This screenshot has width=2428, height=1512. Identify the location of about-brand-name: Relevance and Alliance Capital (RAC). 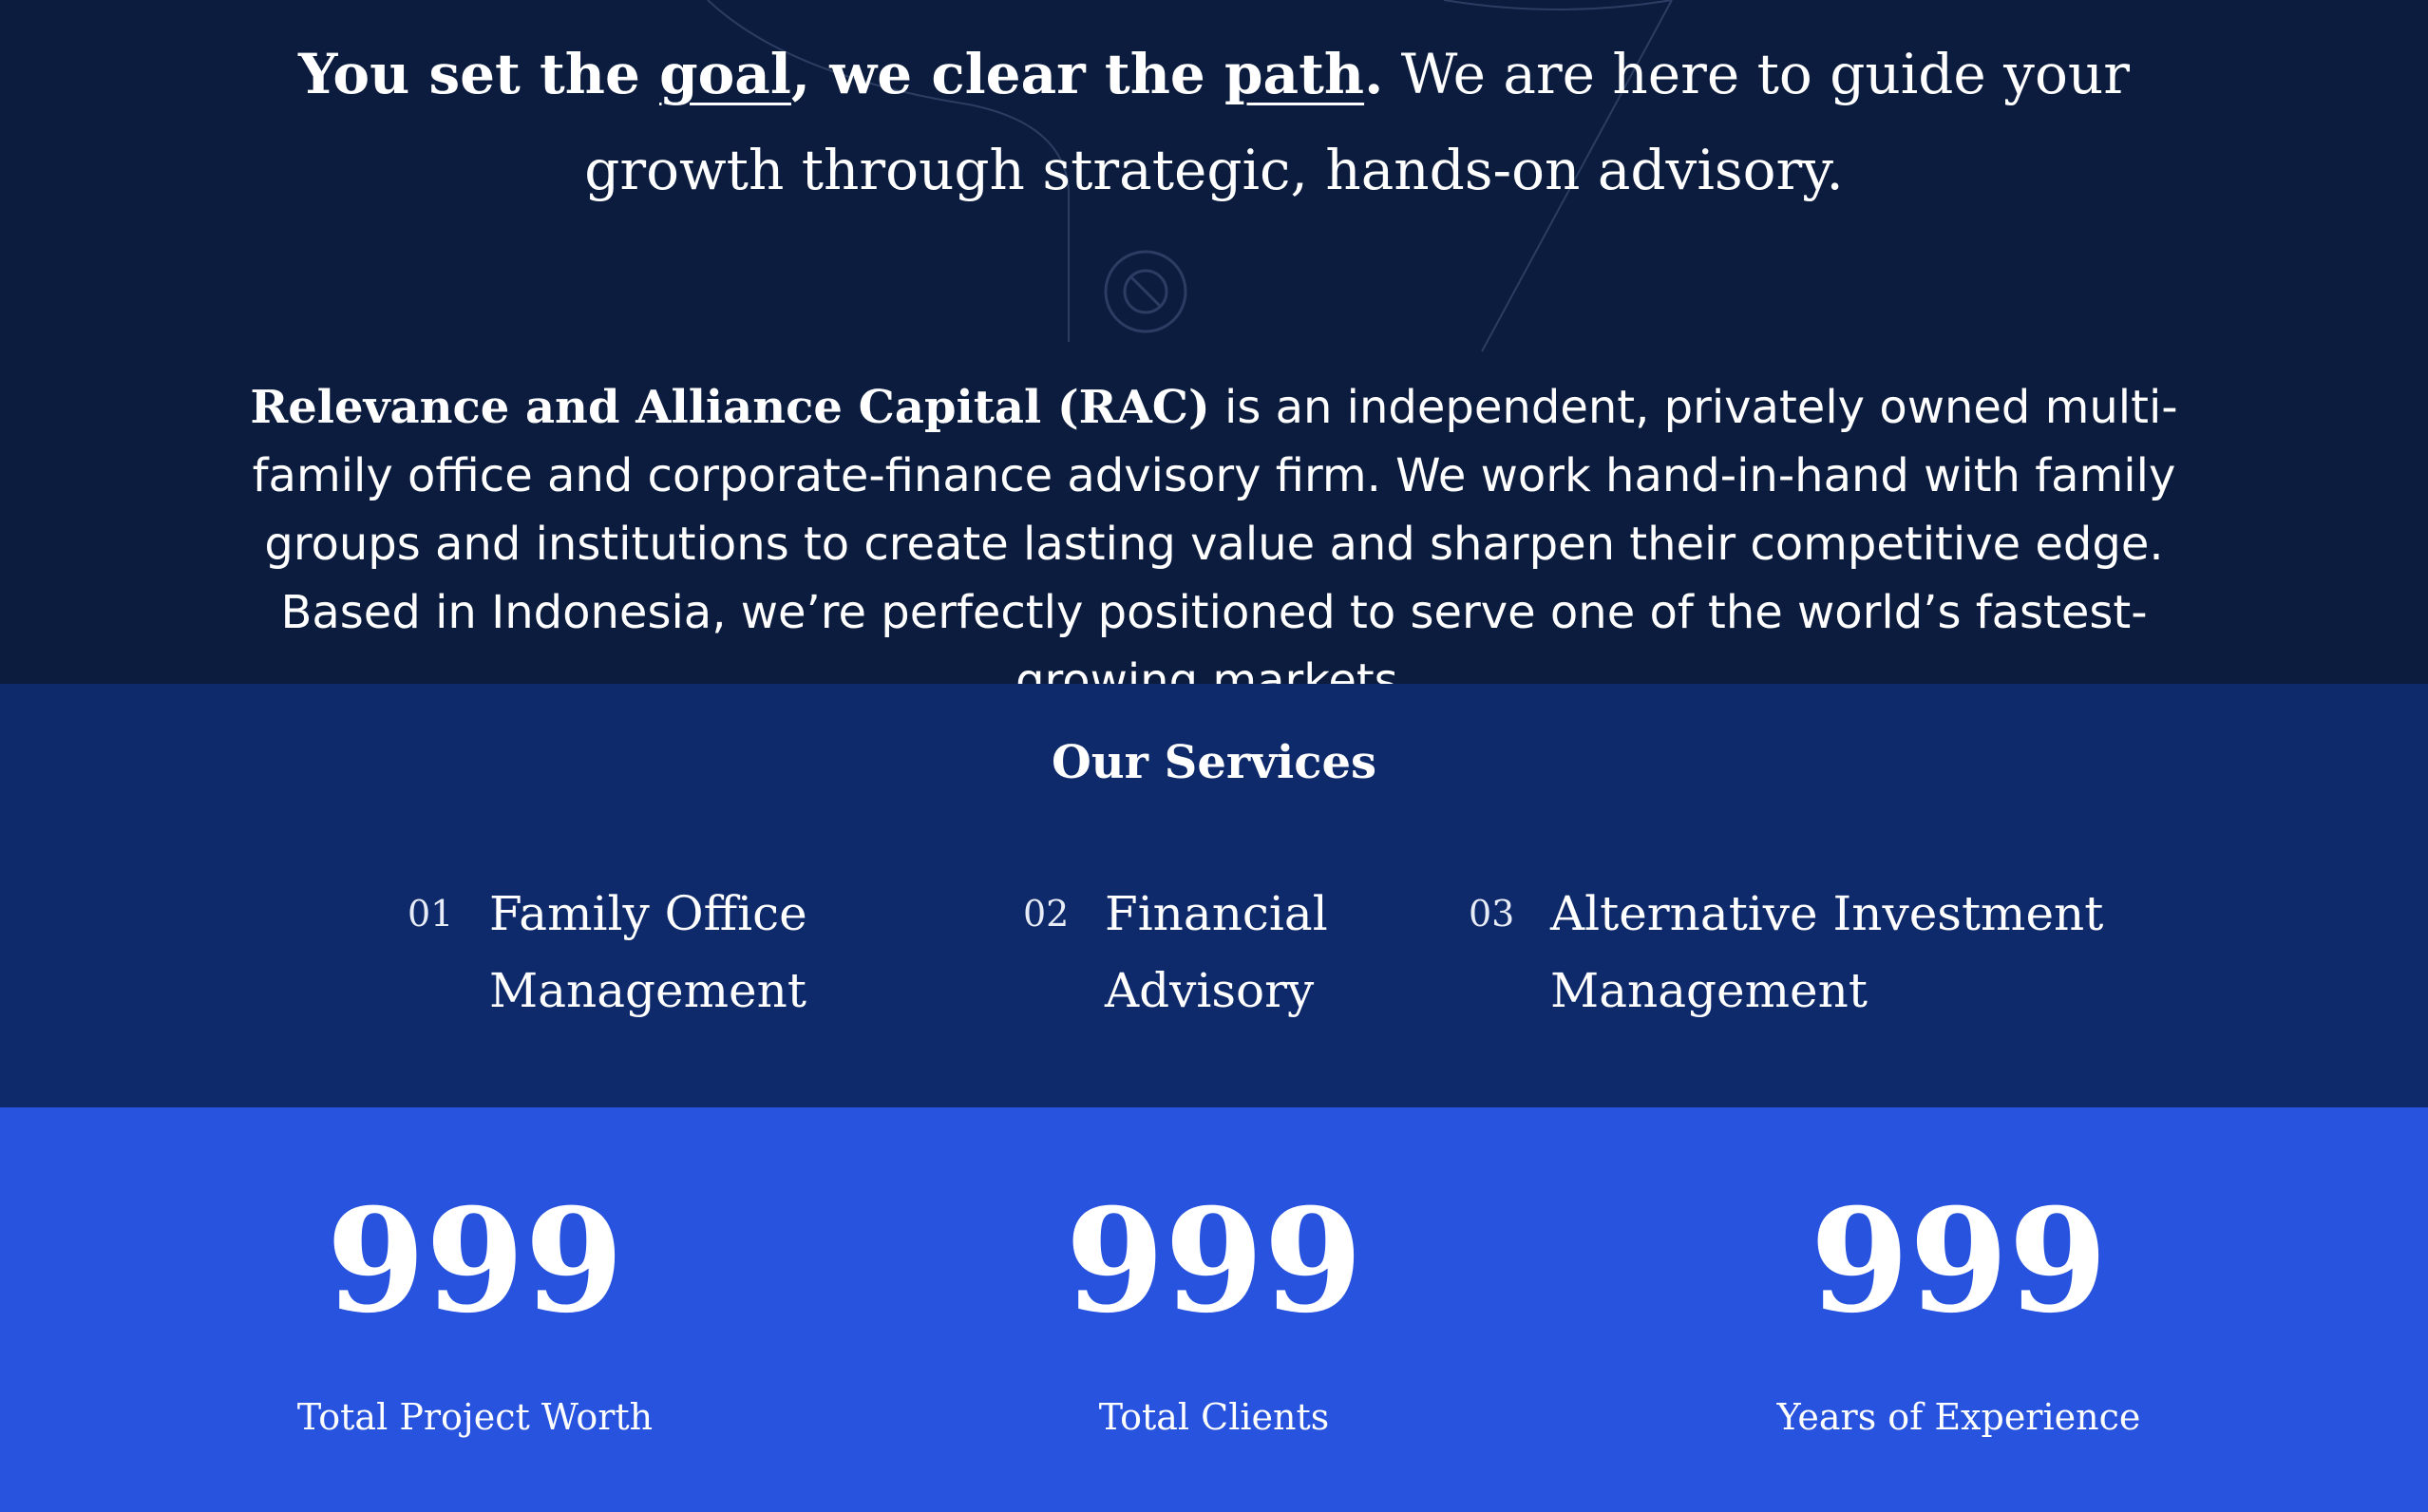
(730, 407).